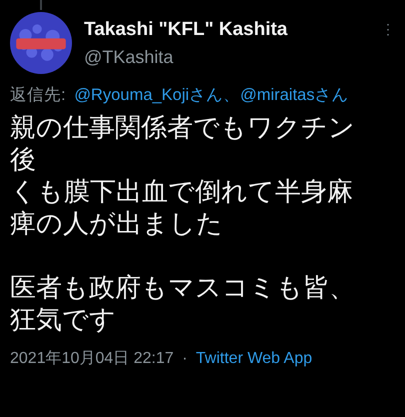 The height and width of the screenshot is (417, 405). What do you see at coordinates (157, 95) in the screenshot?
I see `mention-link: @Ryouma_Kojiさん、` at bounding box center [157, 95].